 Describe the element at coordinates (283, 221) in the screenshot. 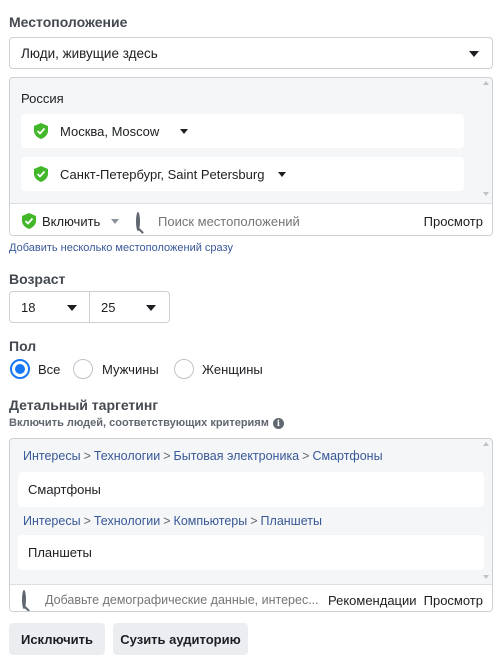

I see `location-search-input` at that location.